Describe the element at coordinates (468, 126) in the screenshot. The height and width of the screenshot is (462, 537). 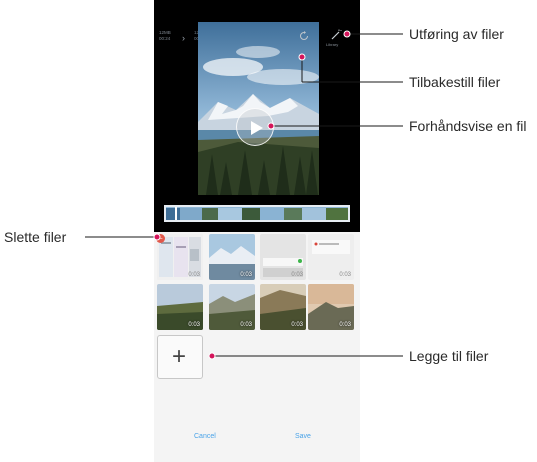
I see `callout-preview: Forhåndsvise en fil` at that location.